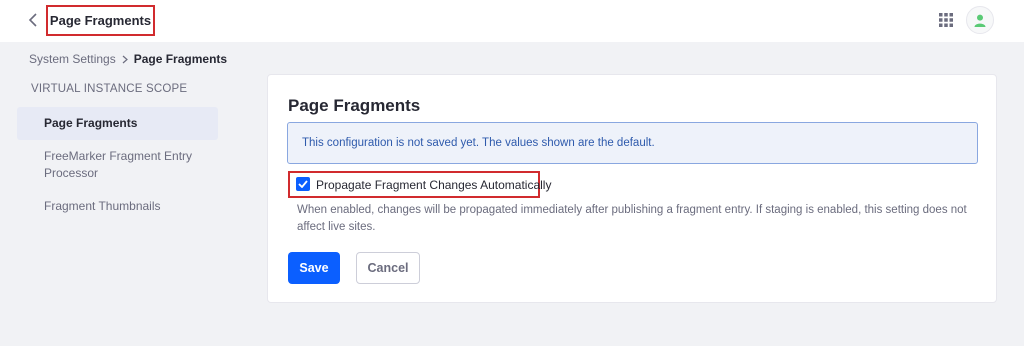  I want to click on chevron-left-icon, so click(32, 20).